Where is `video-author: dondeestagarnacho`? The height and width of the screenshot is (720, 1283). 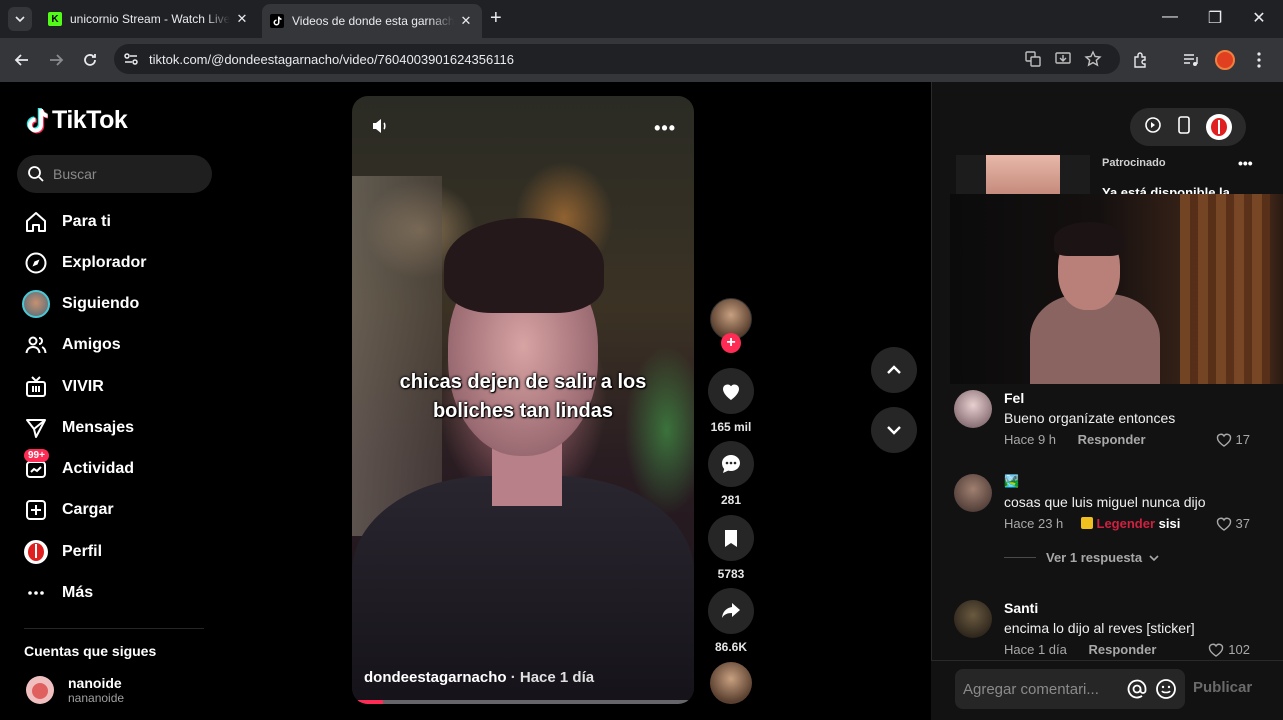 video-author: dondeestagarnacho is located at coordinates (435, 677).